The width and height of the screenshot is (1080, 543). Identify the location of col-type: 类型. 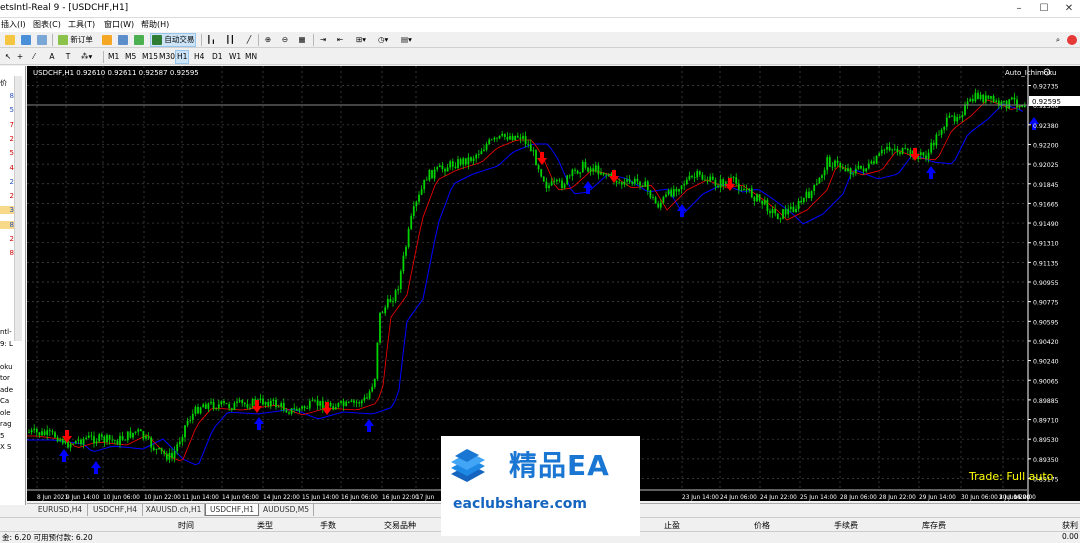
(265, 525).